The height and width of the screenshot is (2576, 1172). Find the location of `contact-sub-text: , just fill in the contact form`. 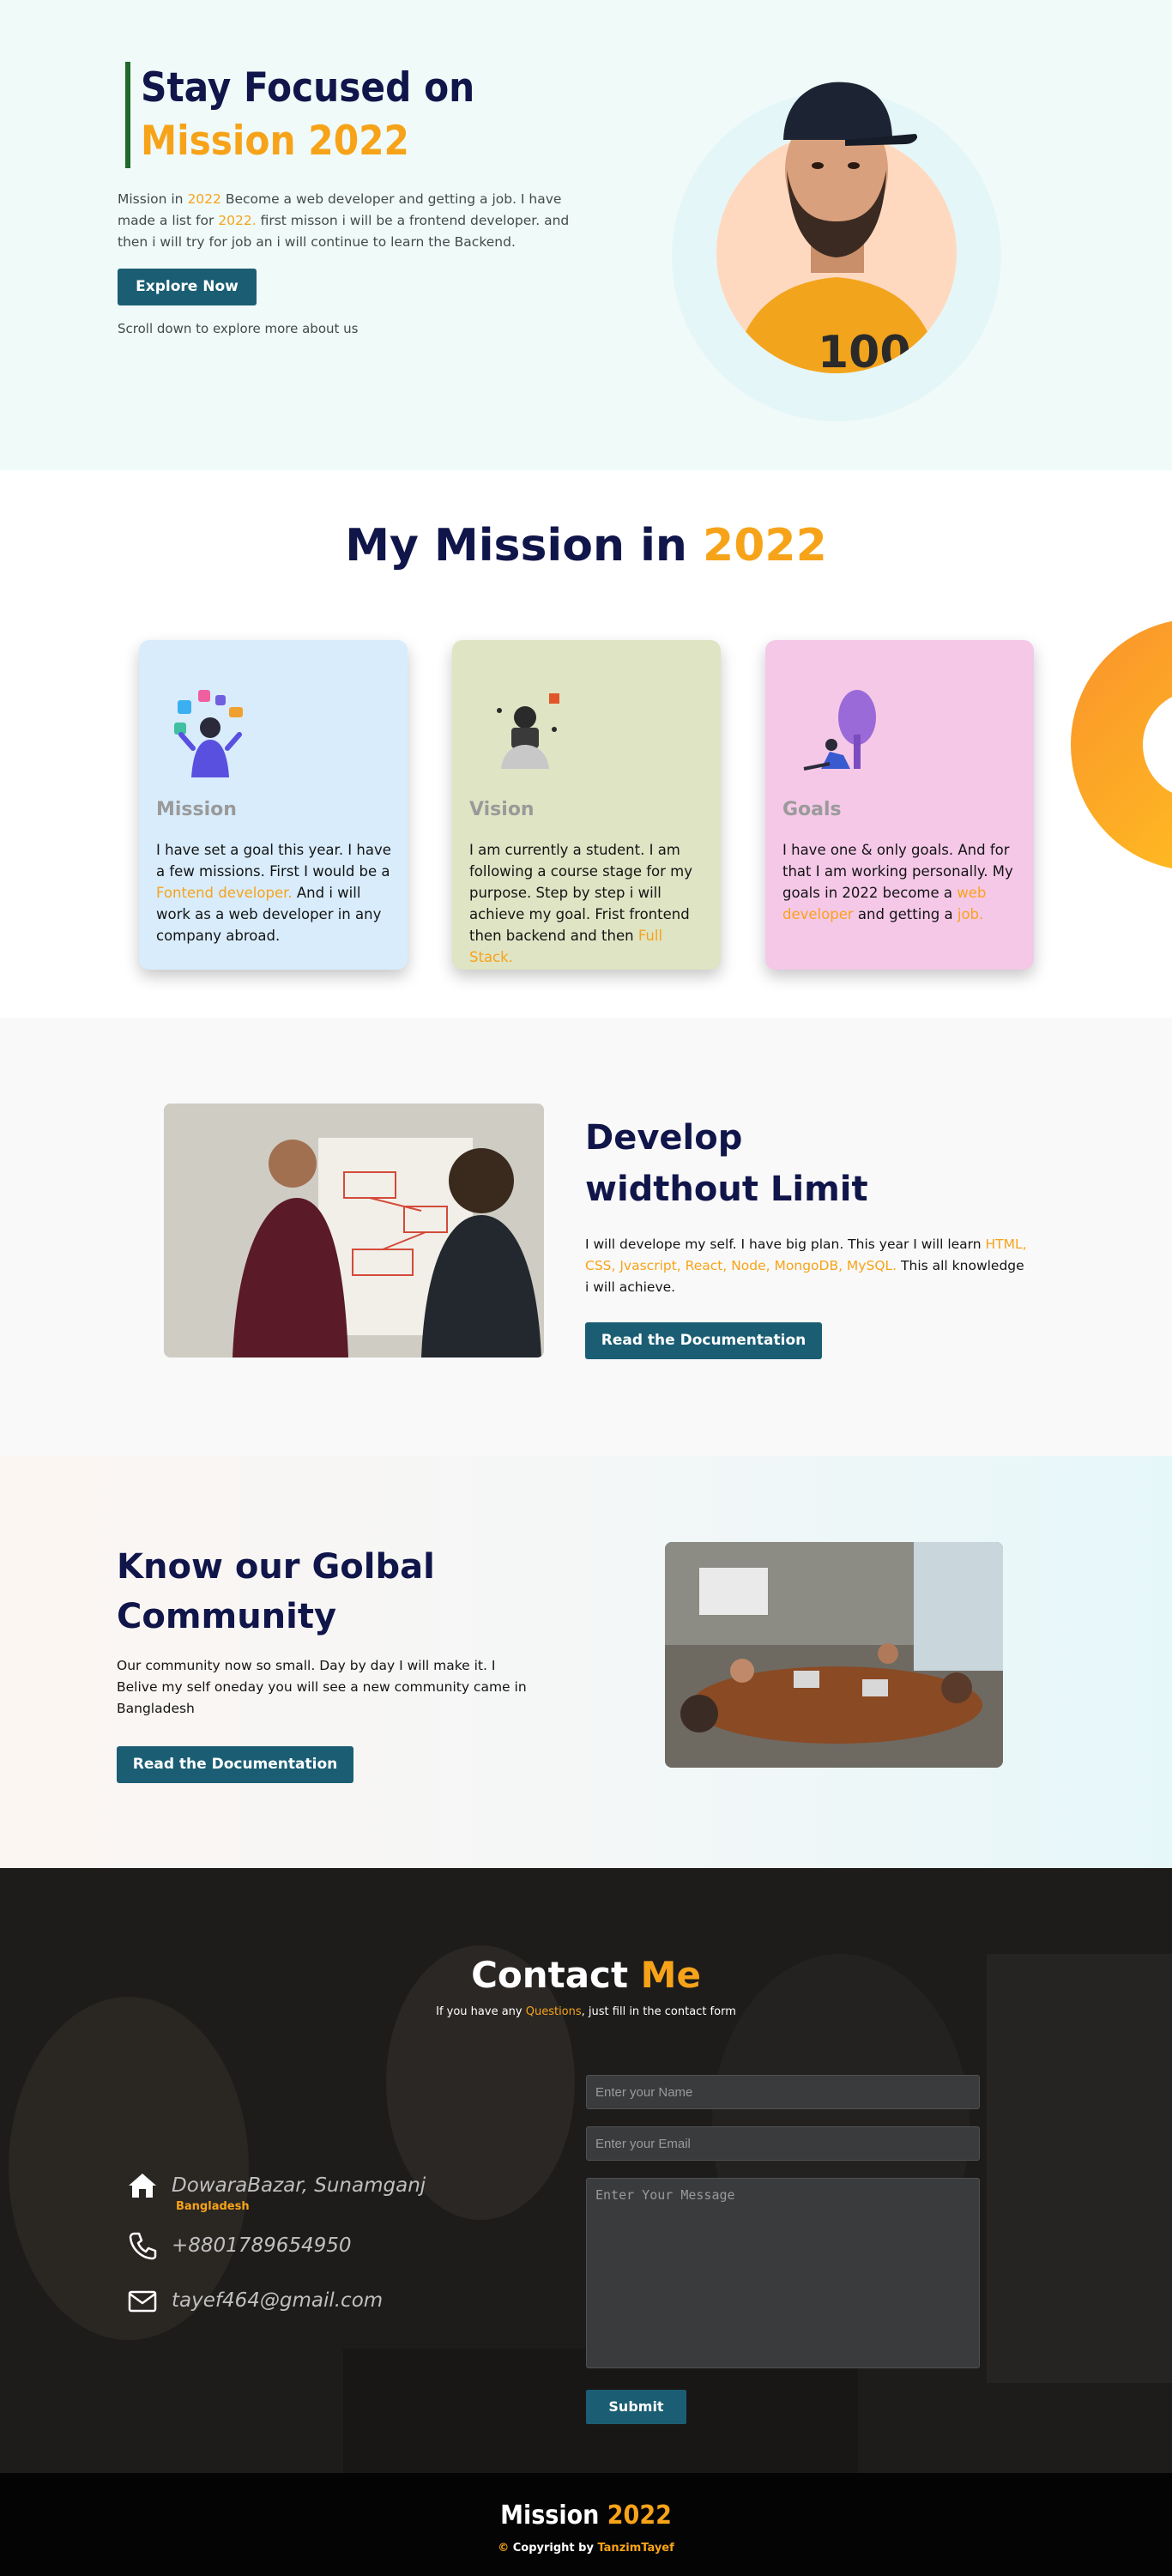

contact-sub-text: , just fill in the contact form is located at coordinates (658, 2011).